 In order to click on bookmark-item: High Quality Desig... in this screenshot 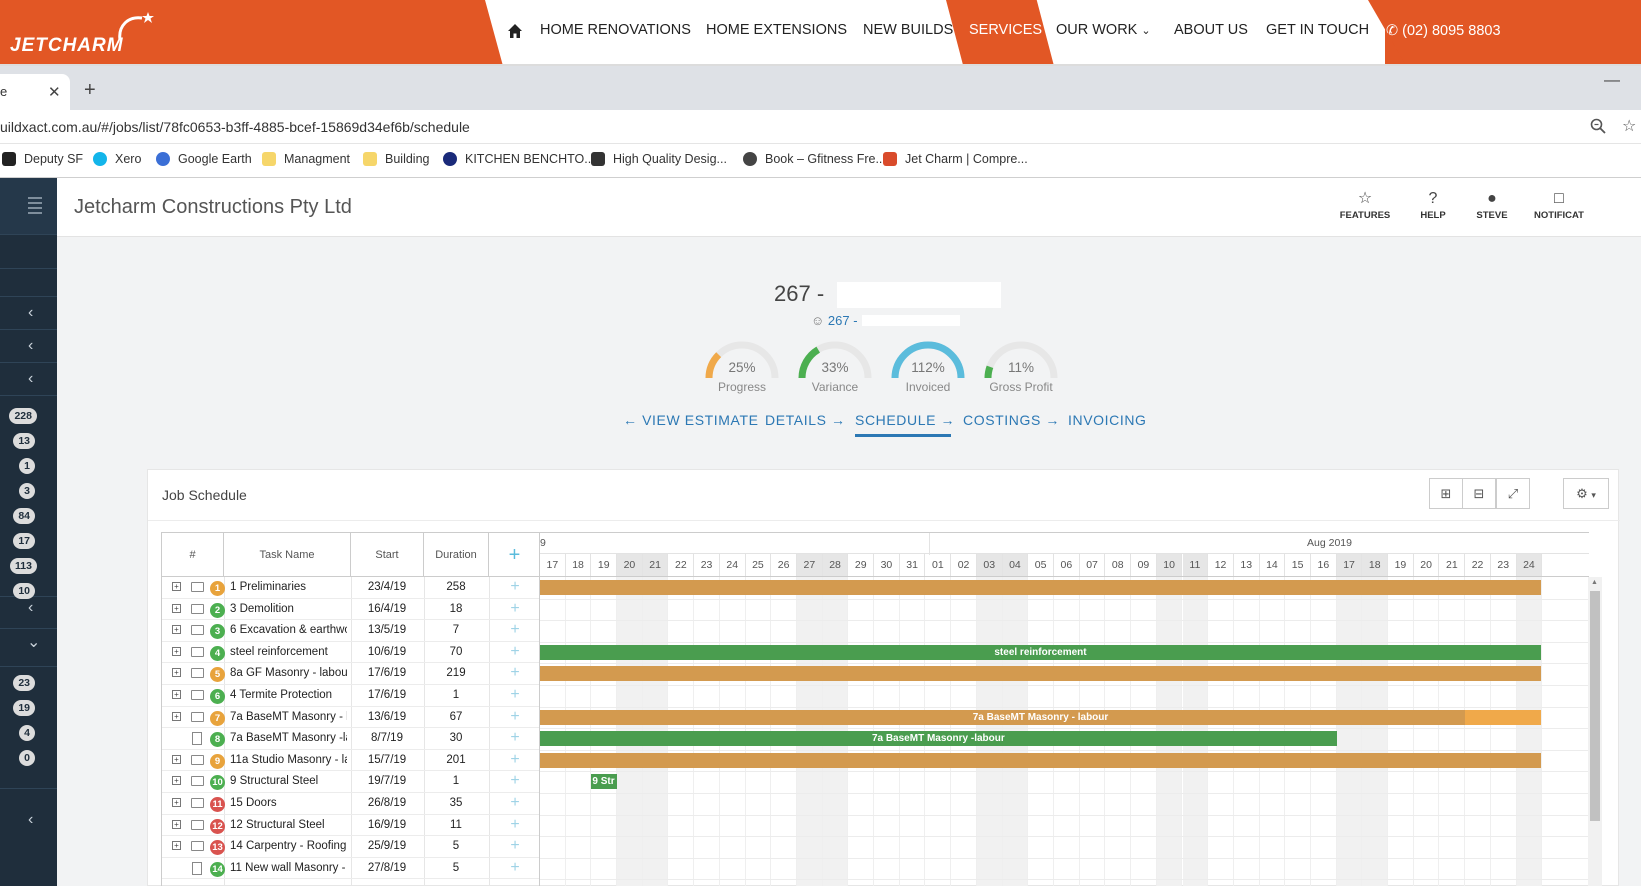, I will do `click(659, 159)`.